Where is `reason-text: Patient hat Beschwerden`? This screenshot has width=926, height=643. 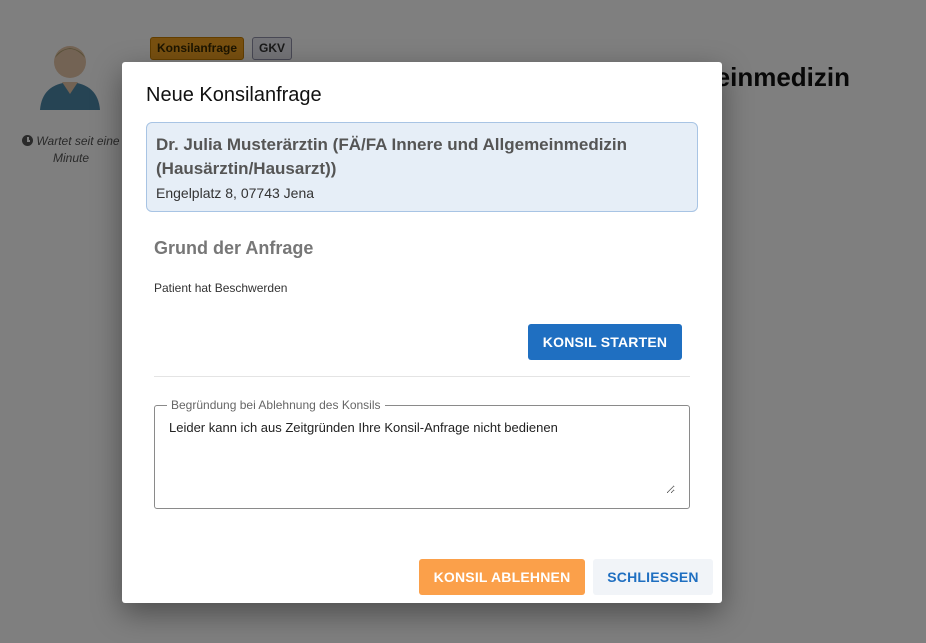
reason-text: Patient hat Beschwerden is located at coordinates (221, 288).